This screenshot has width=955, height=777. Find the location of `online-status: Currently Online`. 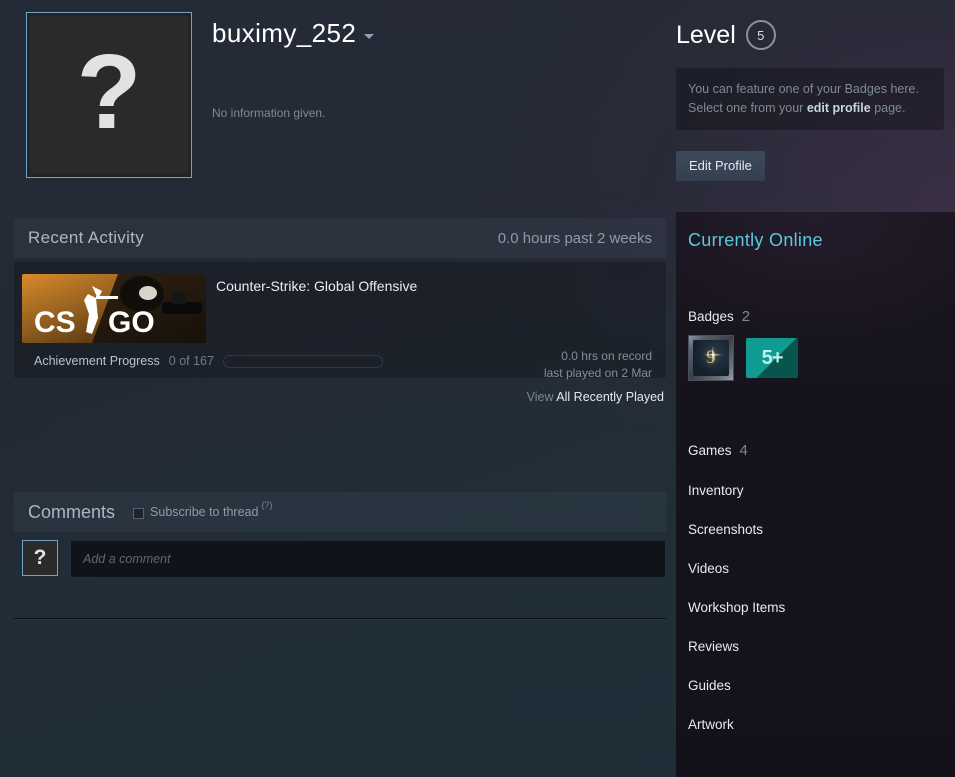

online-status: Currently Online is located at coordinates (755, 240).